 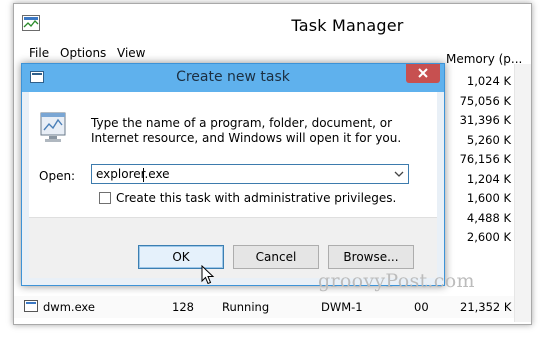 I want to click on process-status: Running, so click(x=246, y=307).